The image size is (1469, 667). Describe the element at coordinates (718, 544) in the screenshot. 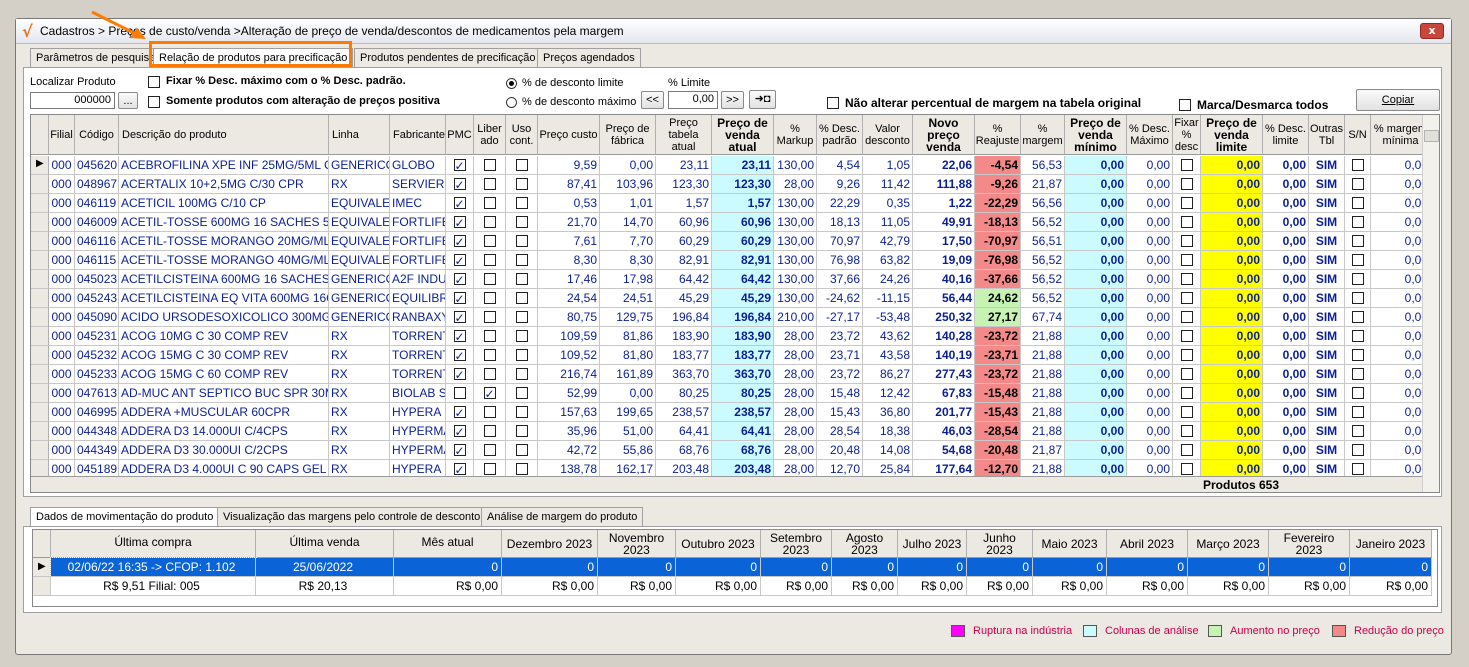

I see `bottom-col-header: Outubro 2023` at that location.